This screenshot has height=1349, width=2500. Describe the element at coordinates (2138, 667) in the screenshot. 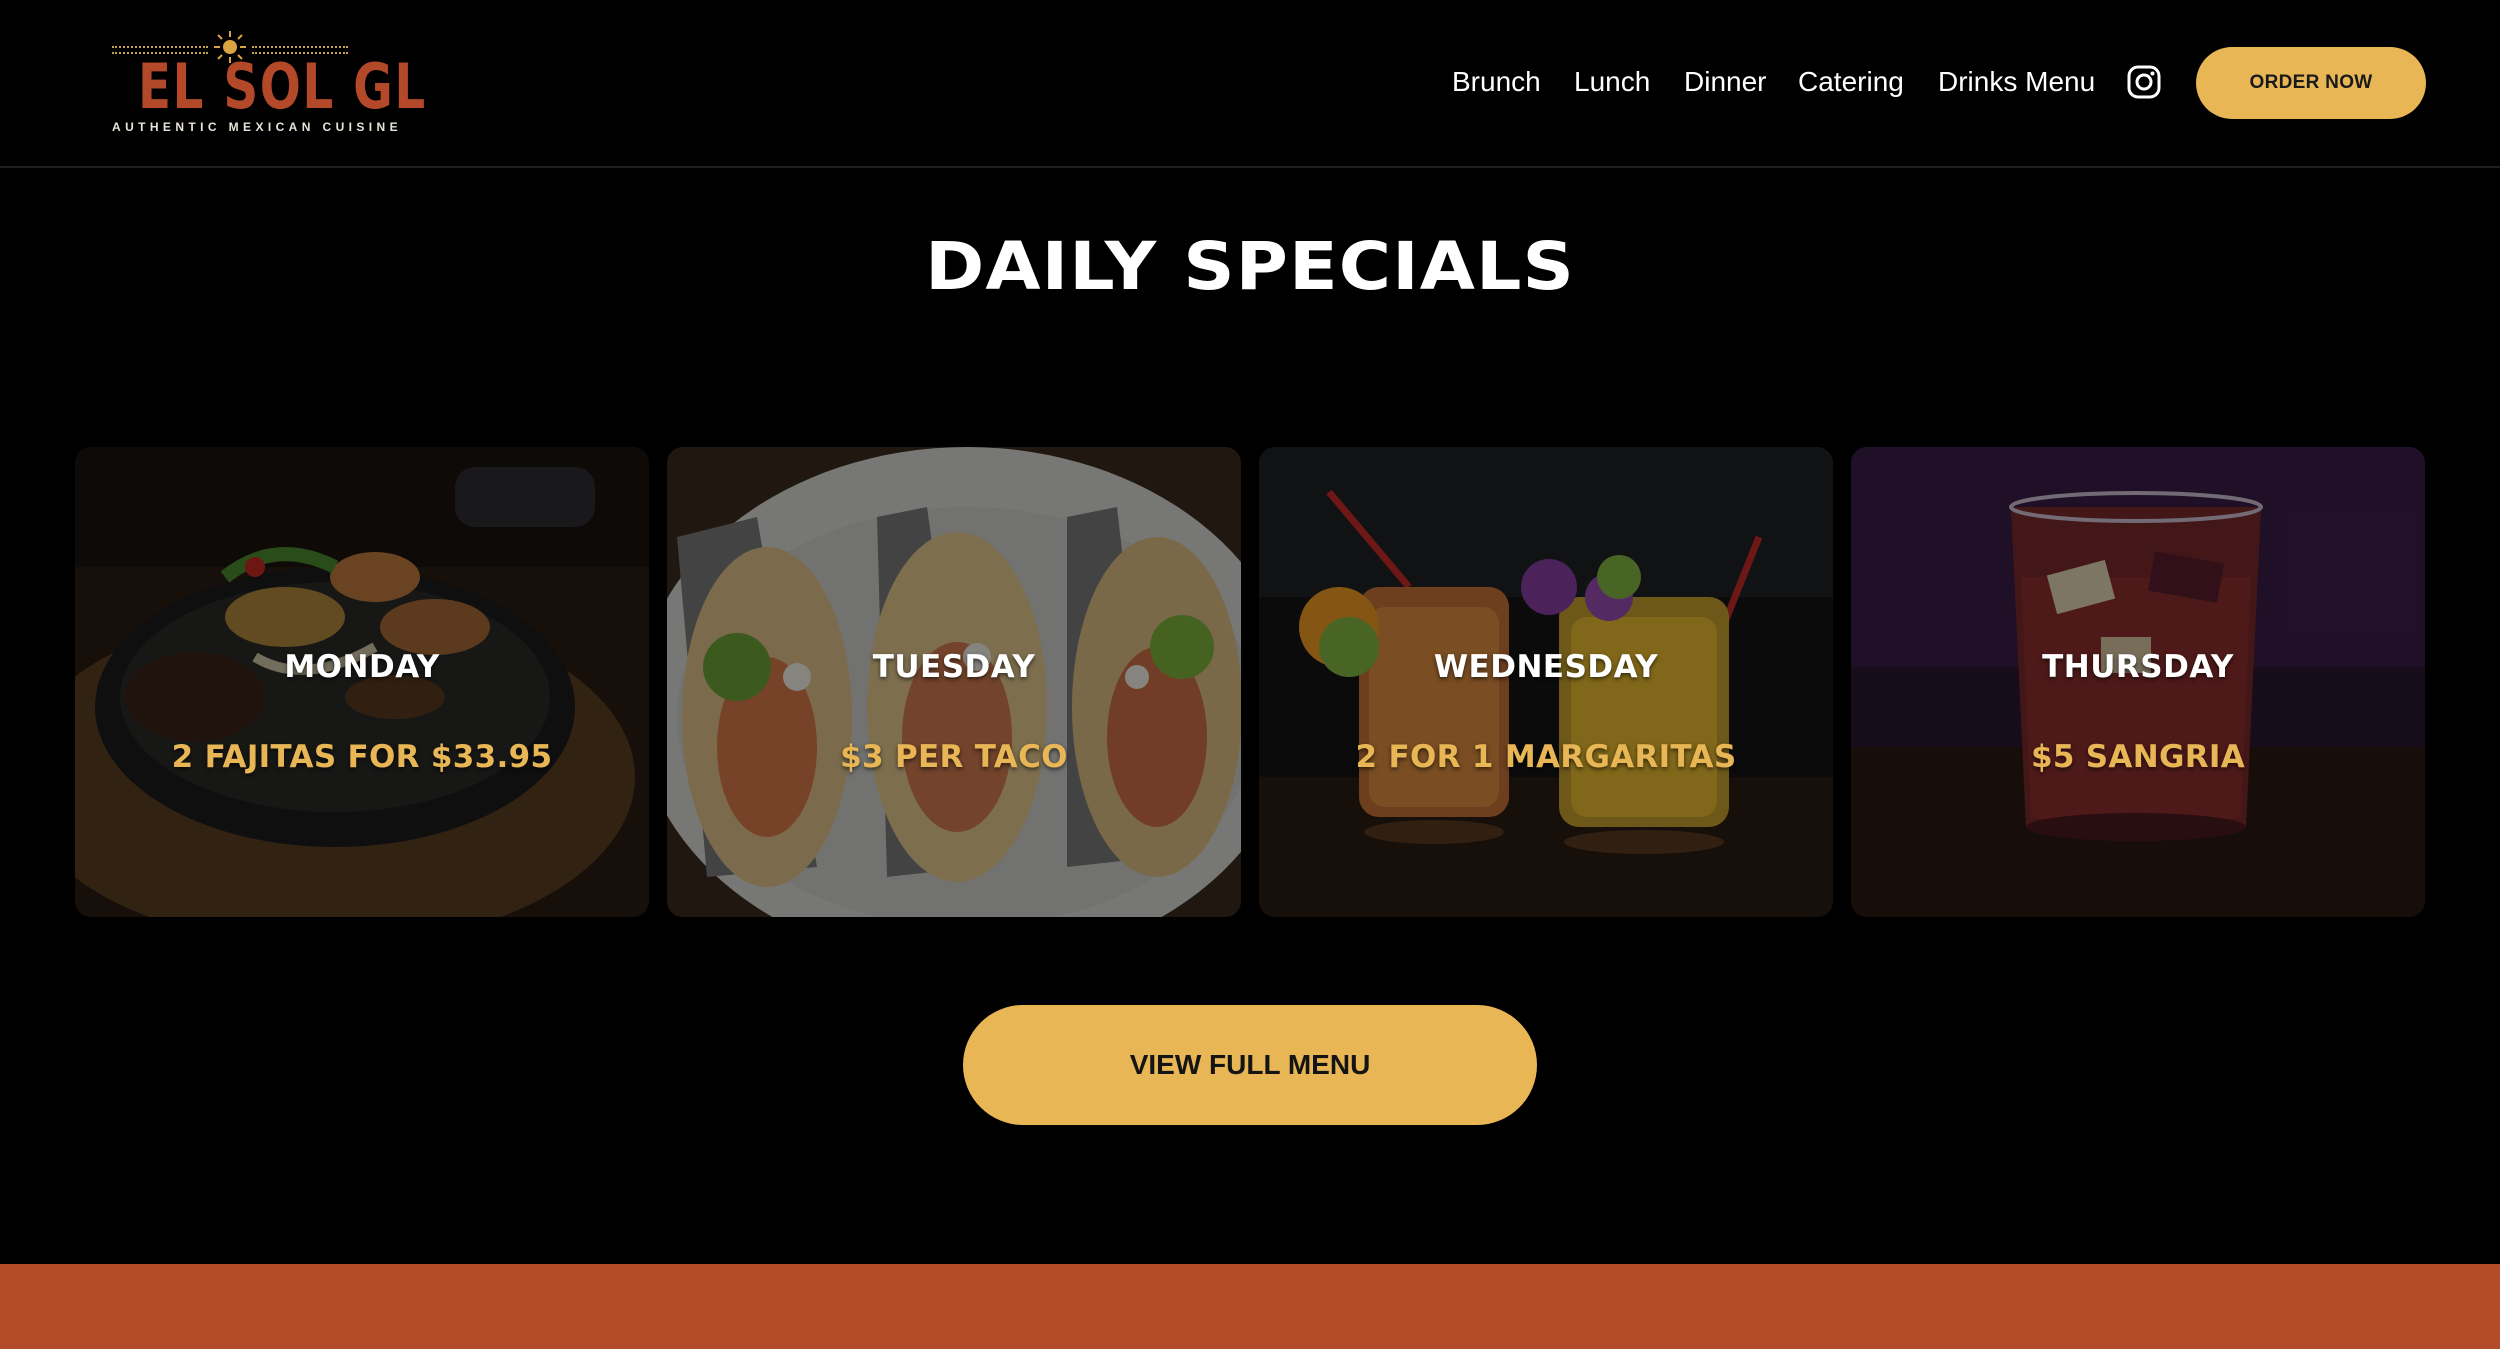

I see `special-day: THURSDAY` at that location.